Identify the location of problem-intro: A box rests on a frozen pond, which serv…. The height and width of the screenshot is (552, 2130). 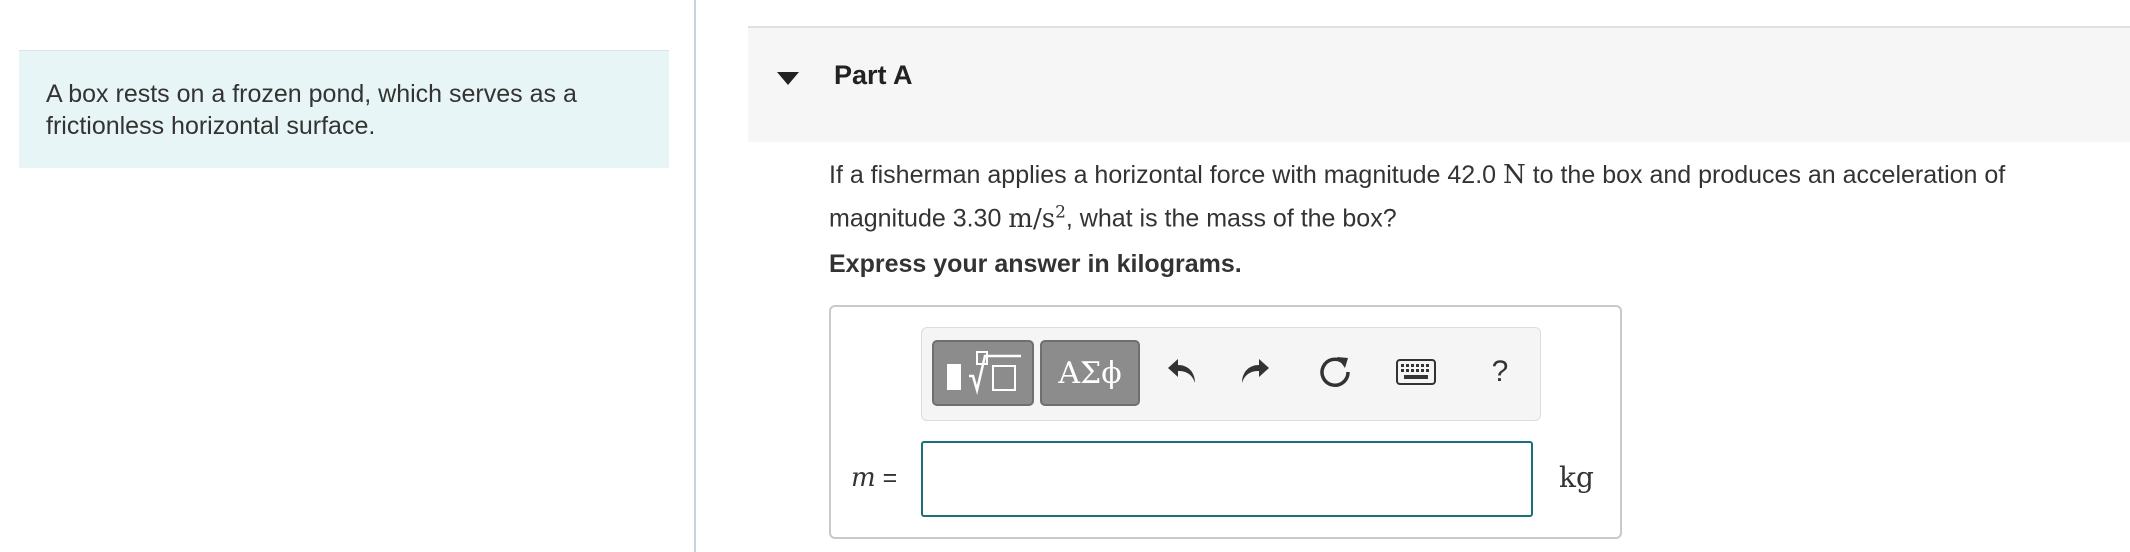
(344, 109).